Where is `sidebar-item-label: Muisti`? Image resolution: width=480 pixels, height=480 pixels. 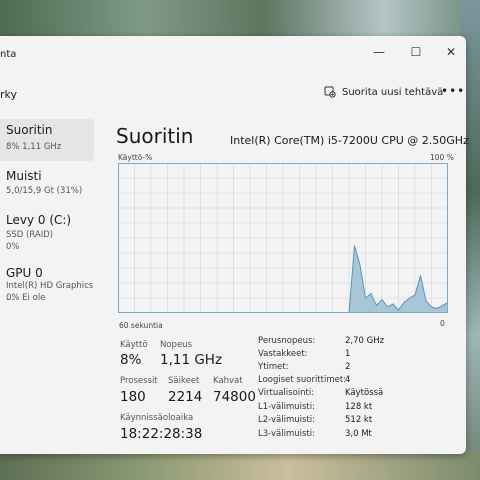
sidebar-item-label: Muisti is located at coordinates (24, 176).